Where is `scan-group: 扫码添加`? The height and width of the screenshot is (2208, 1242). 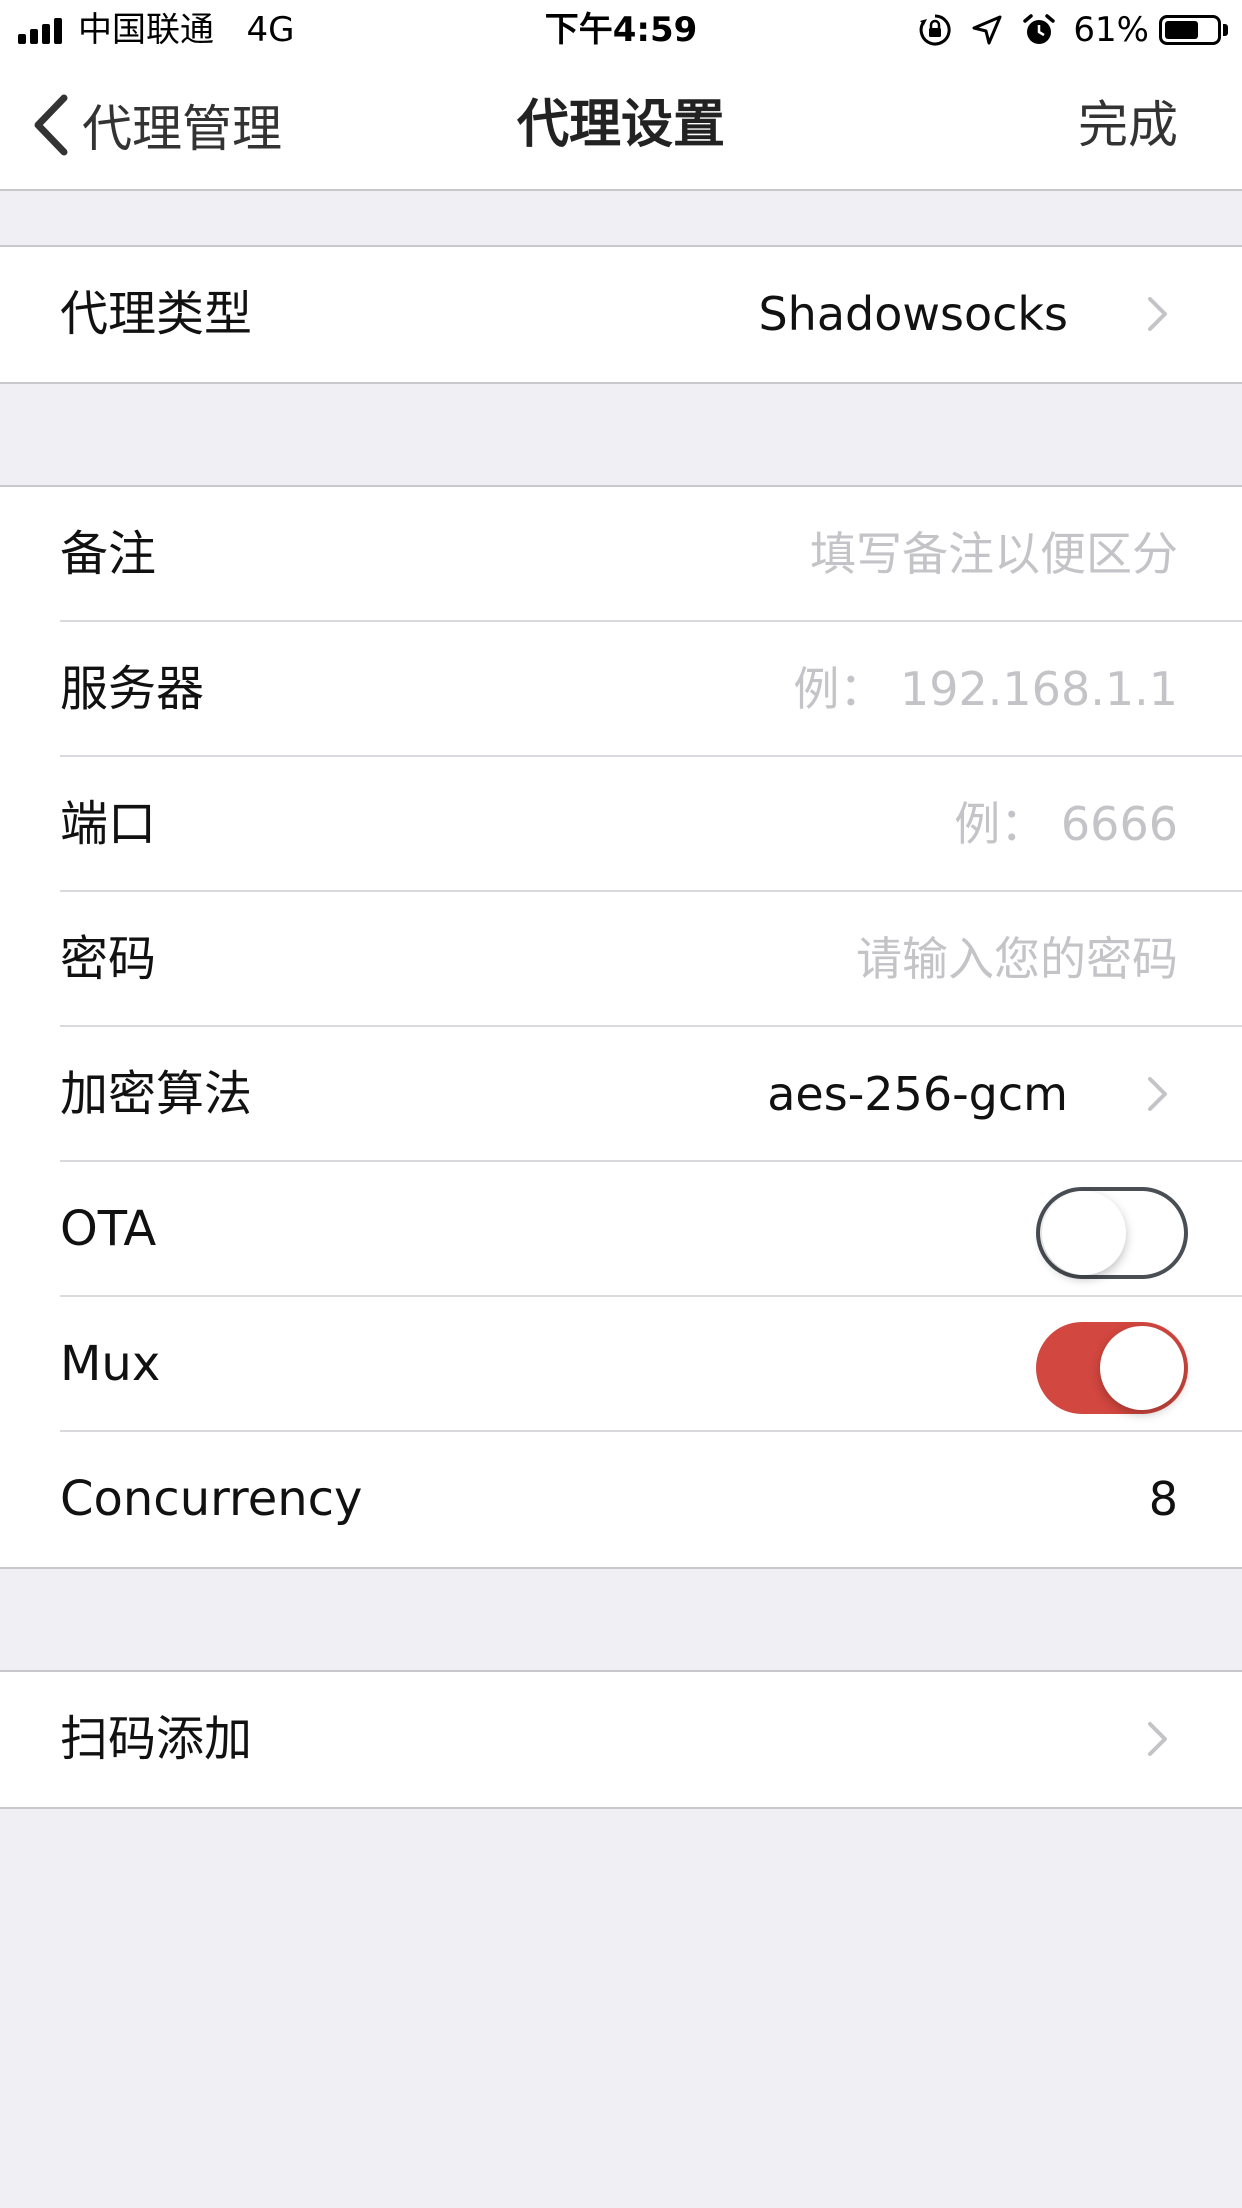 scan-group: 扫码添加 is located at coordinates (621, 1739).